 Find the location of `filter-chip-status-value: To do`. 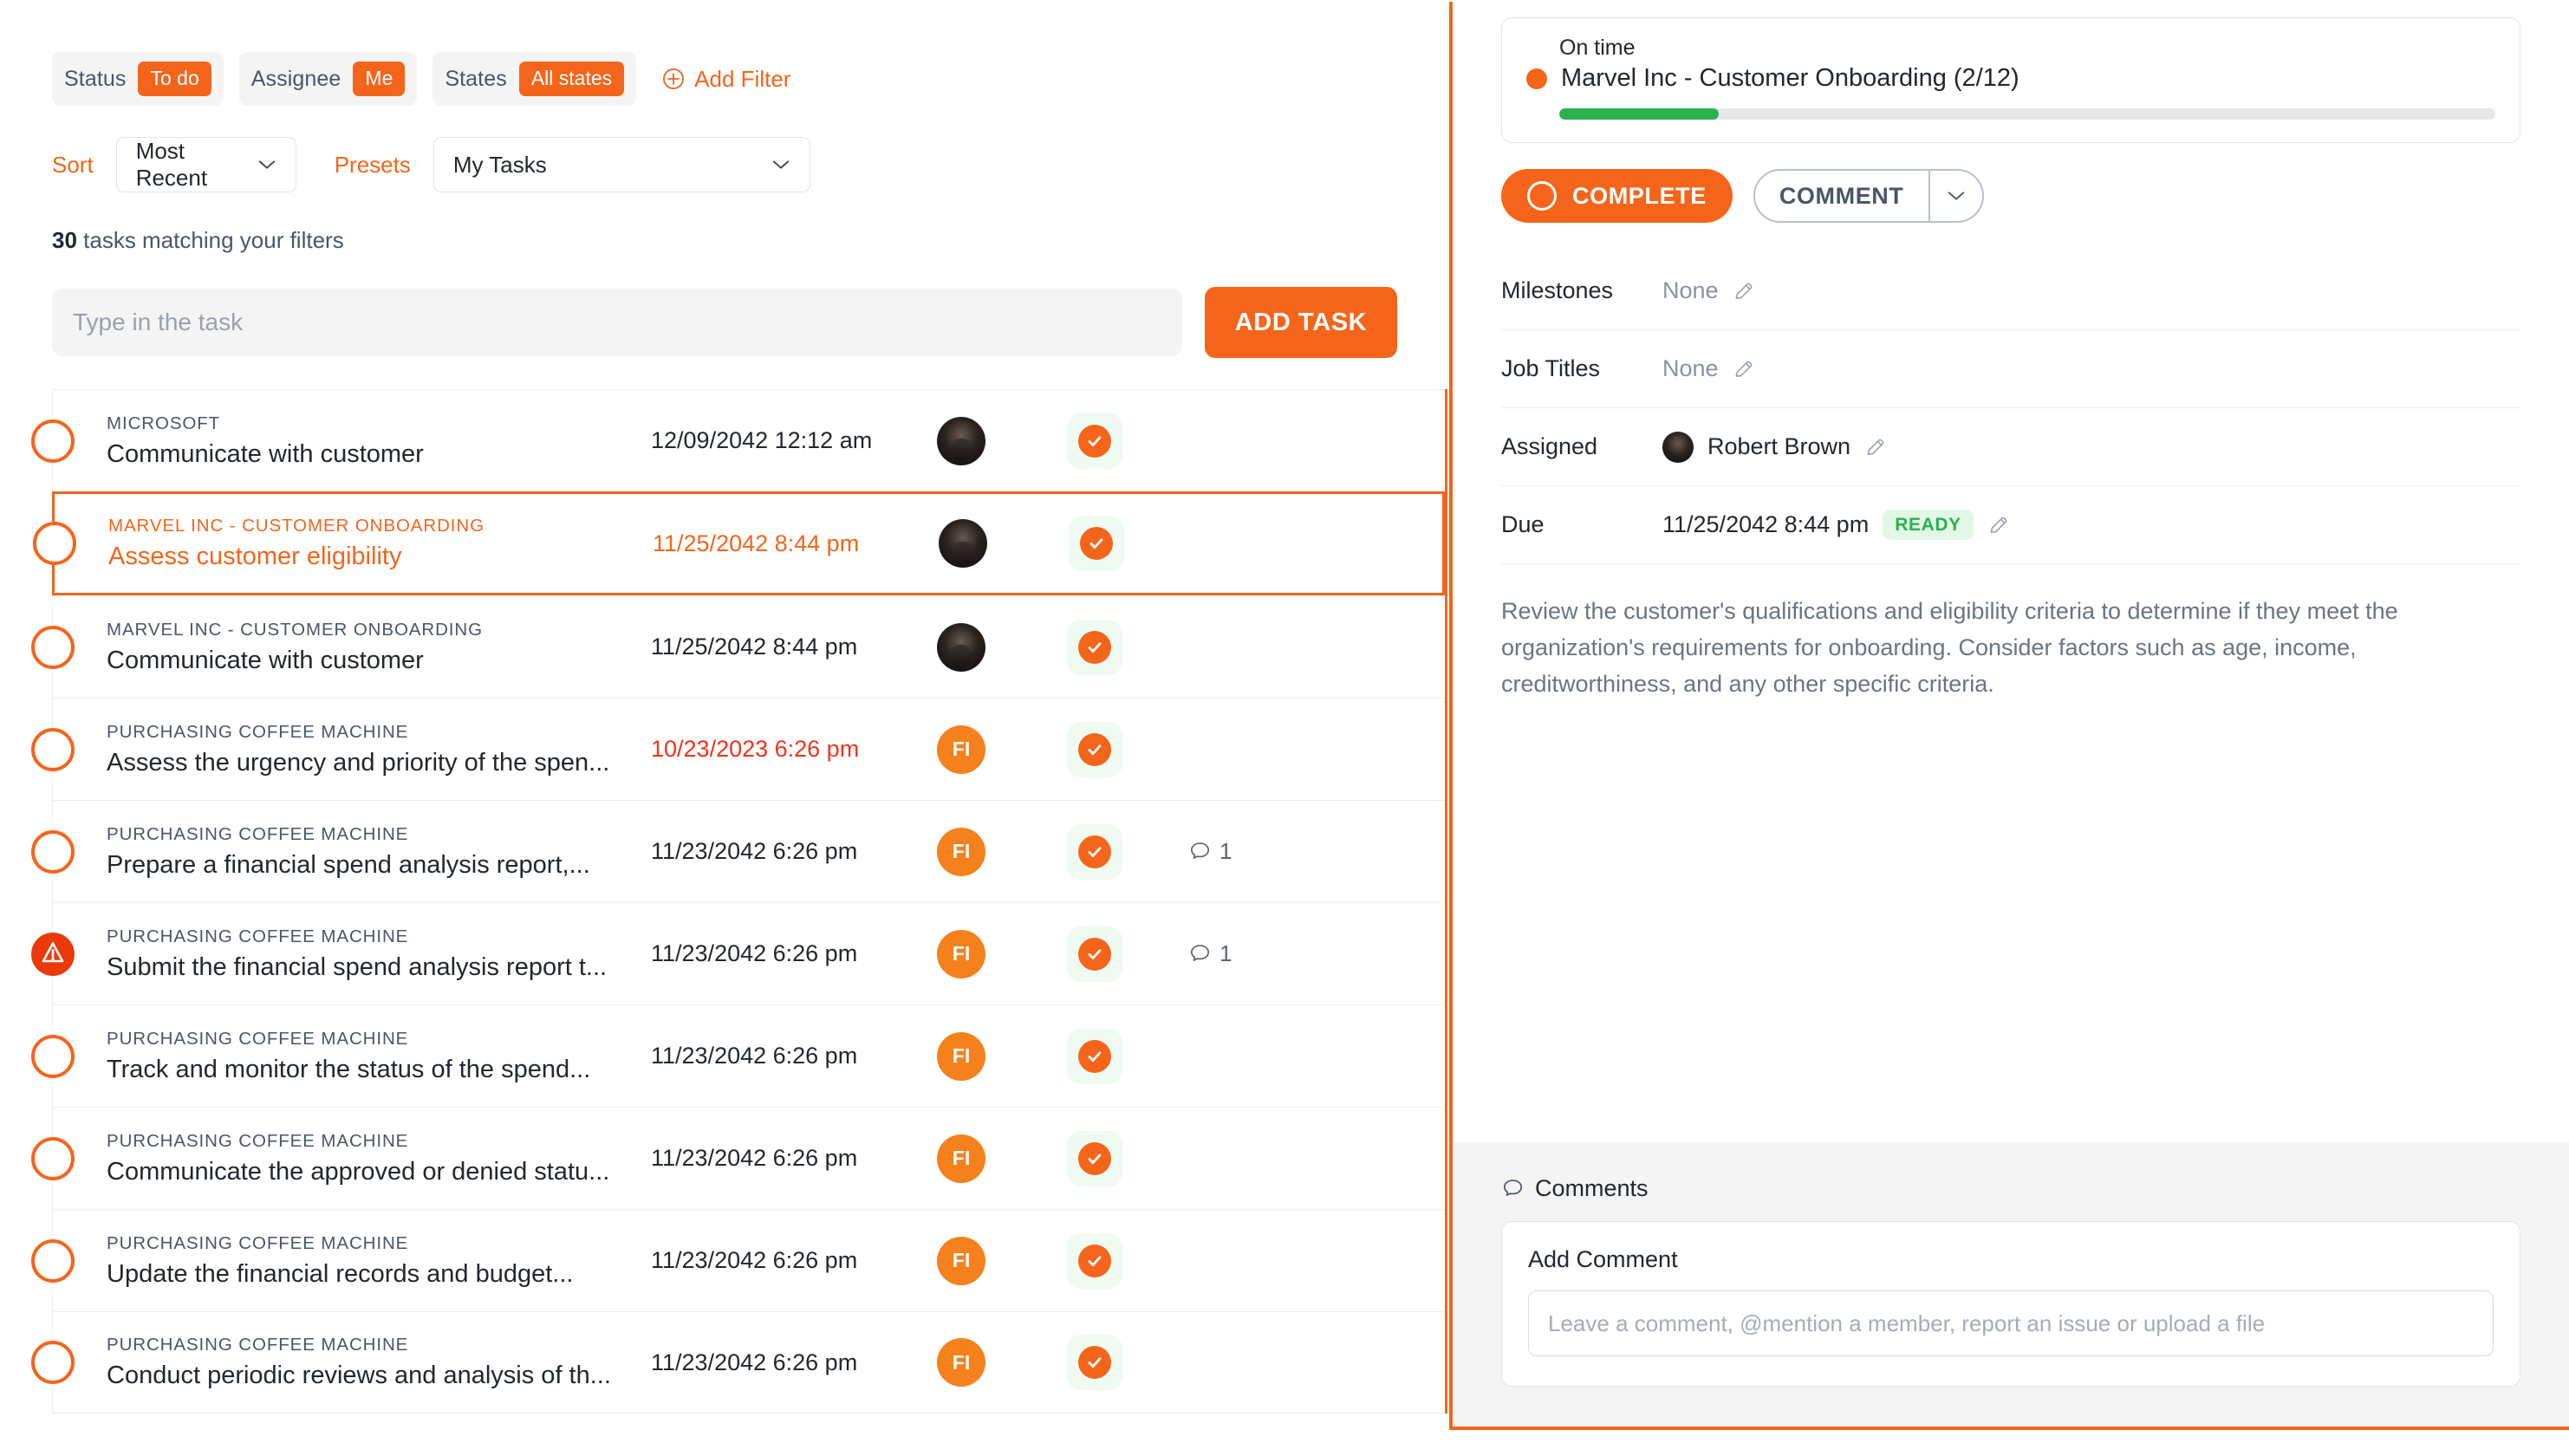

filter-chip-status-value: To do is located at coordinates (175, 79).